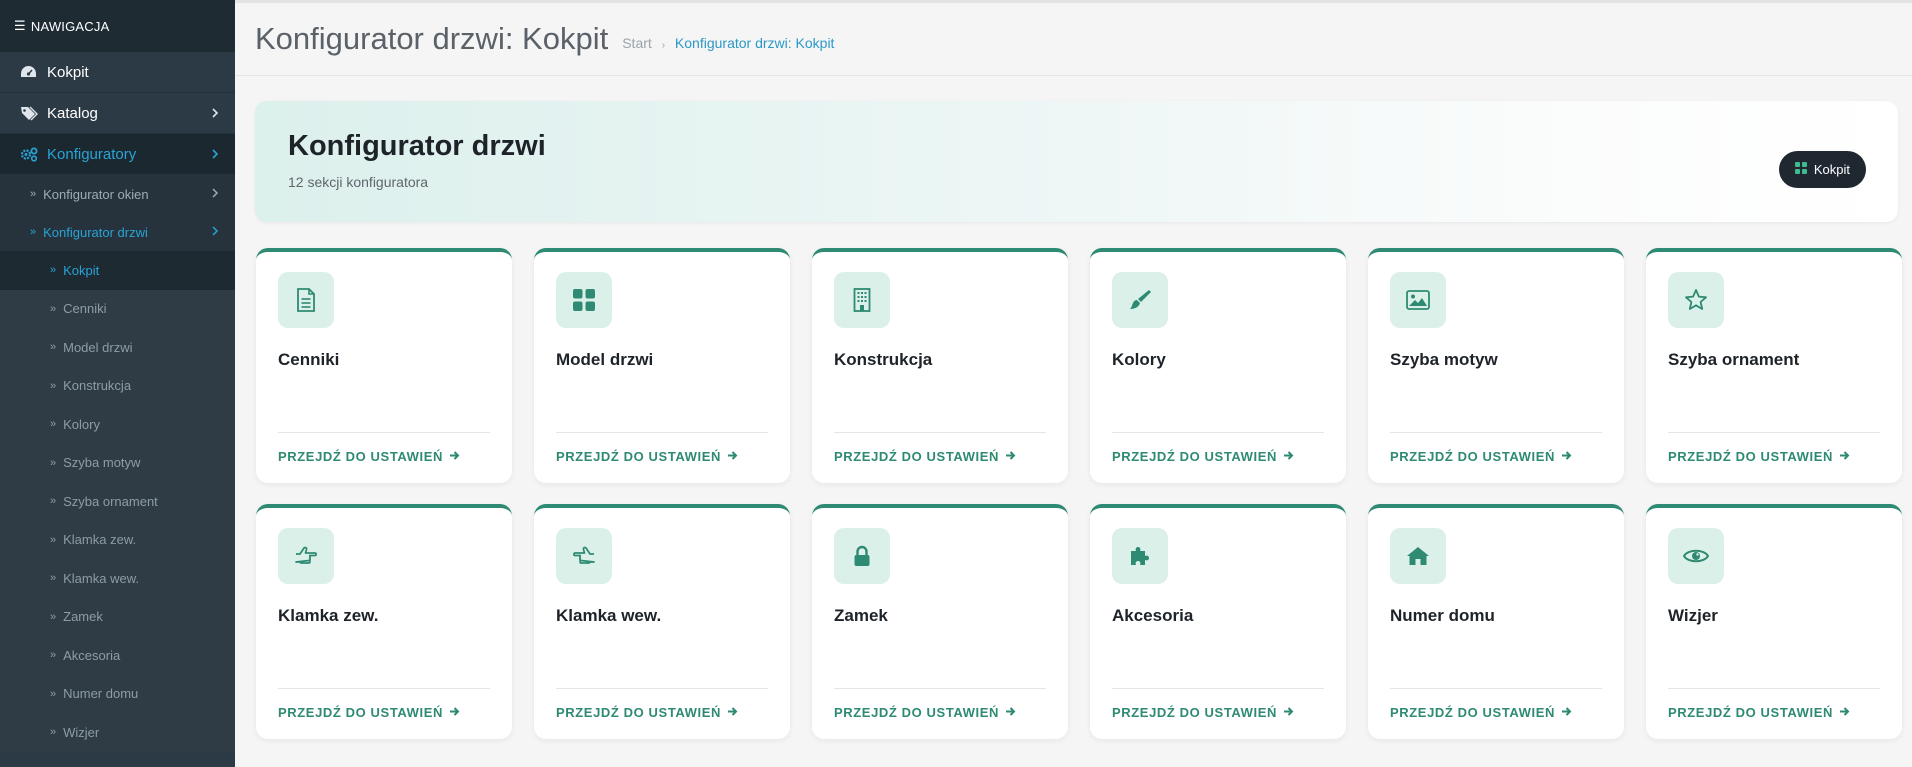 Image resolution: width=1912 pixels, height=767 pixels. I want to click on sidebar-item-label: Konfiguratory, so click(92, 154).